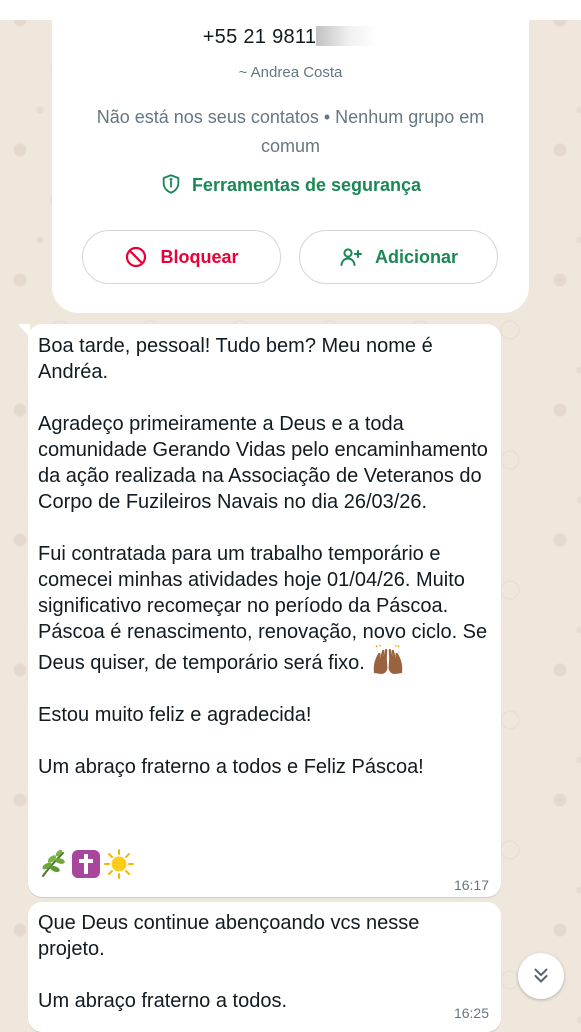 The image size is (581, 1032). I want to click on double-chevron-down-icon, so click(541, 975).